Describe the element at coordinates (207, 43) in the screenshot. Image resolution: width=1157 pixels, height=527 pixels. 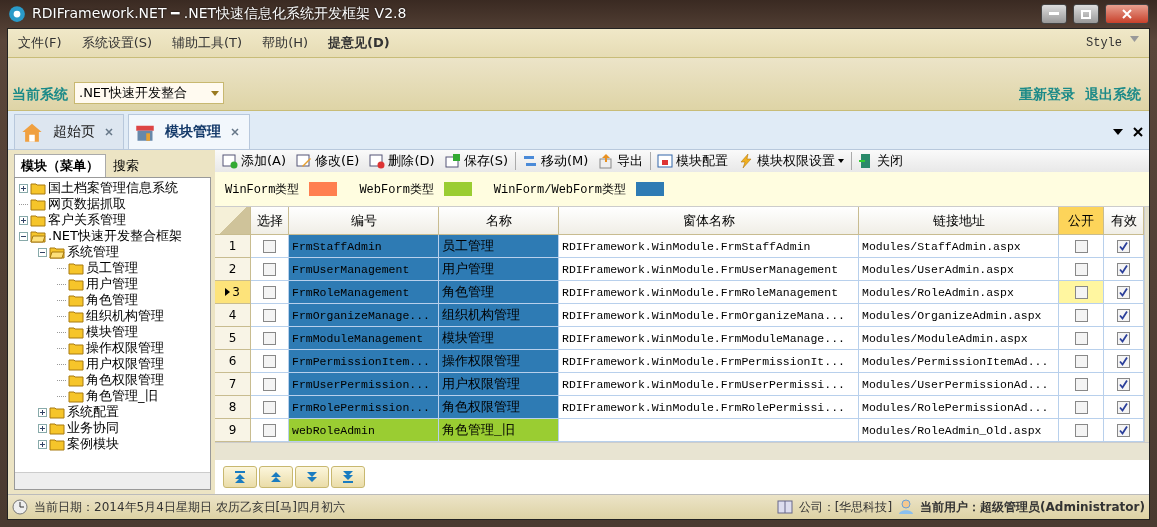
I see `menu-item: 辅助工具(T)` at that location.